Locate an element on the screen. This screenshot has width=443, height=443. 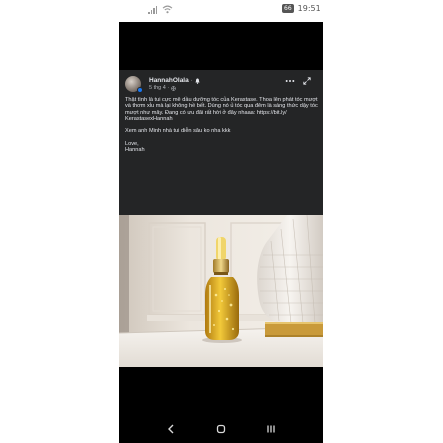
navigation-bar is located at coordinates (221, 430).